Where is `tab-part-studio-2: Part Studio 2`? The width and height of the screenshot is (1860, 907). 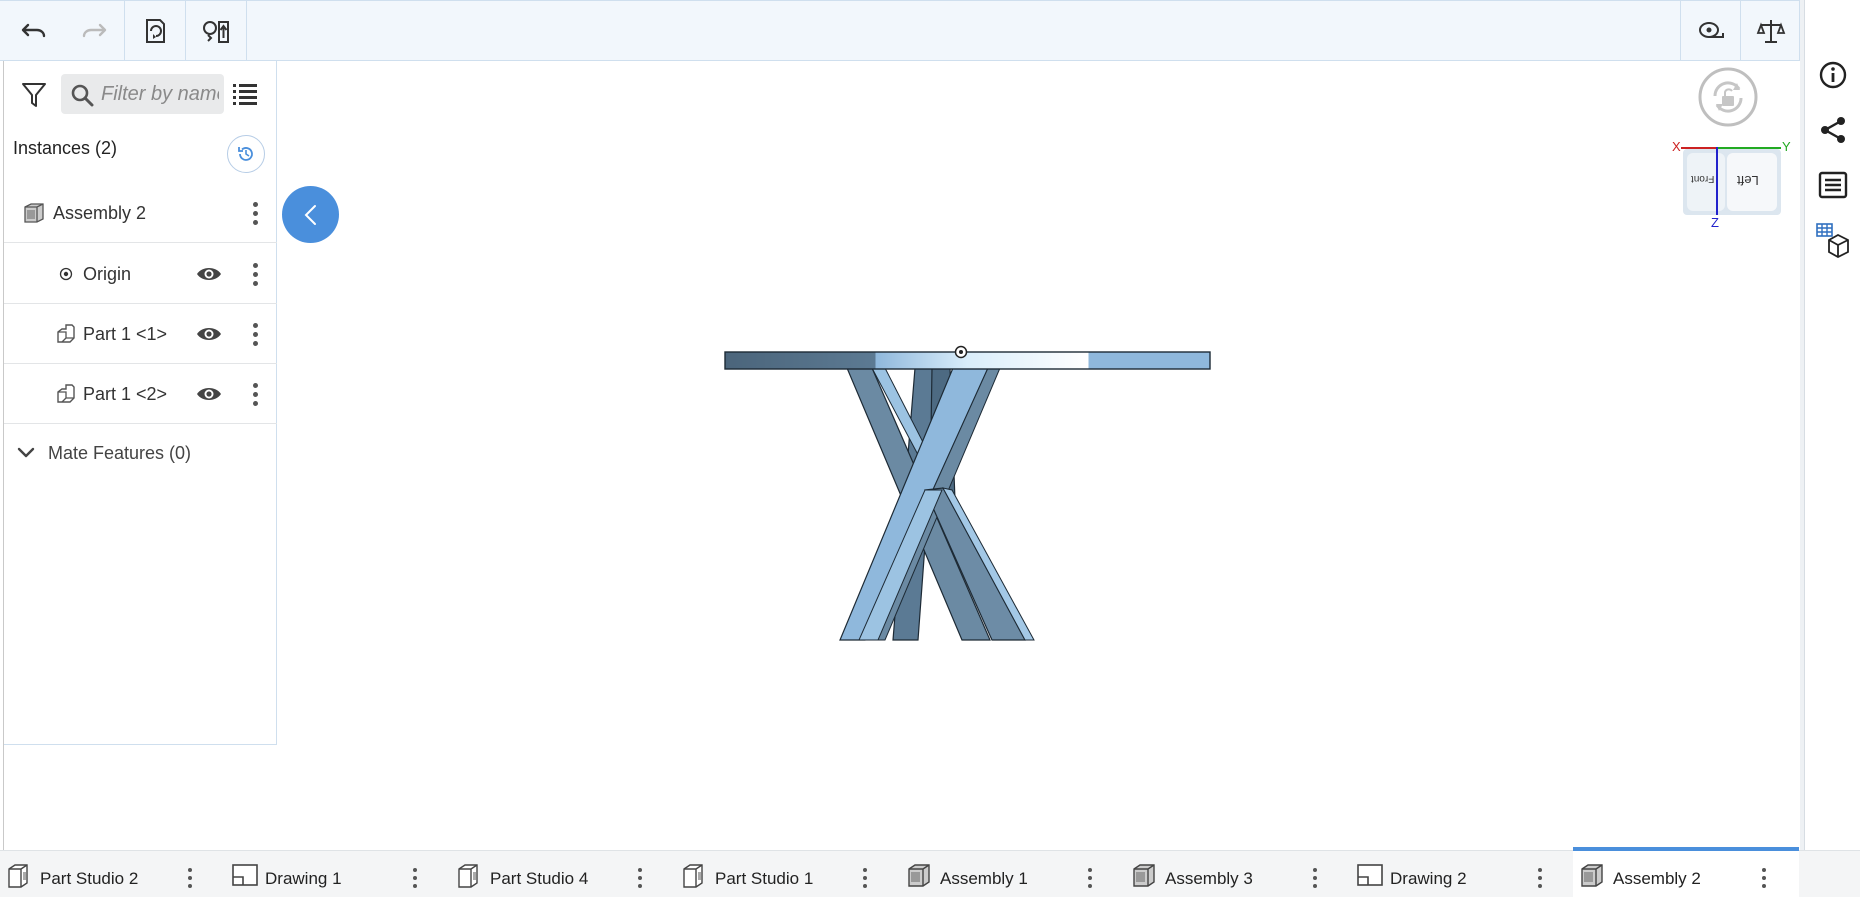
tab-part-studio-2: Part Studio 2 is located at coordinates (112, 874).